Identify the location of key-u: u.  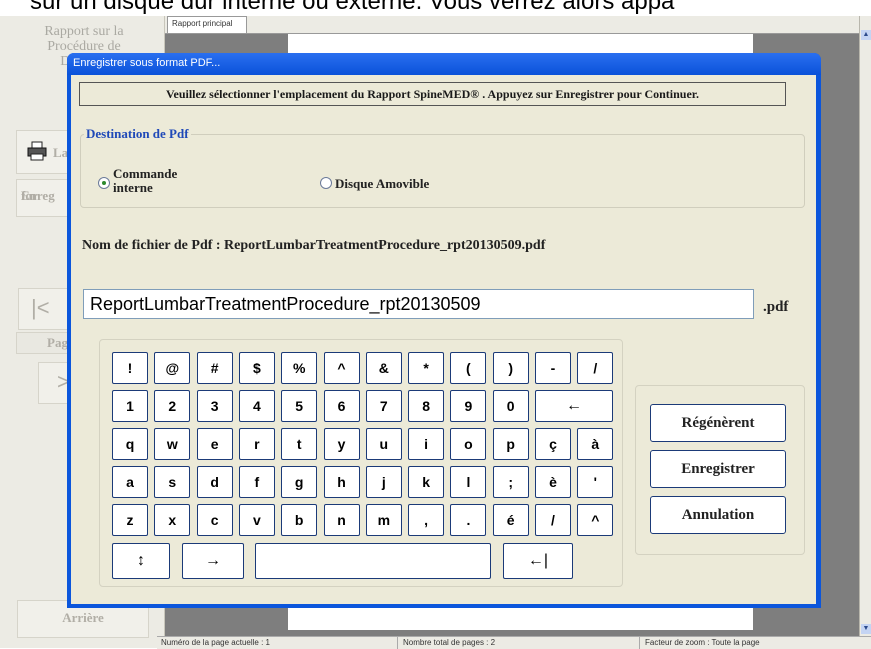
(383, 444).